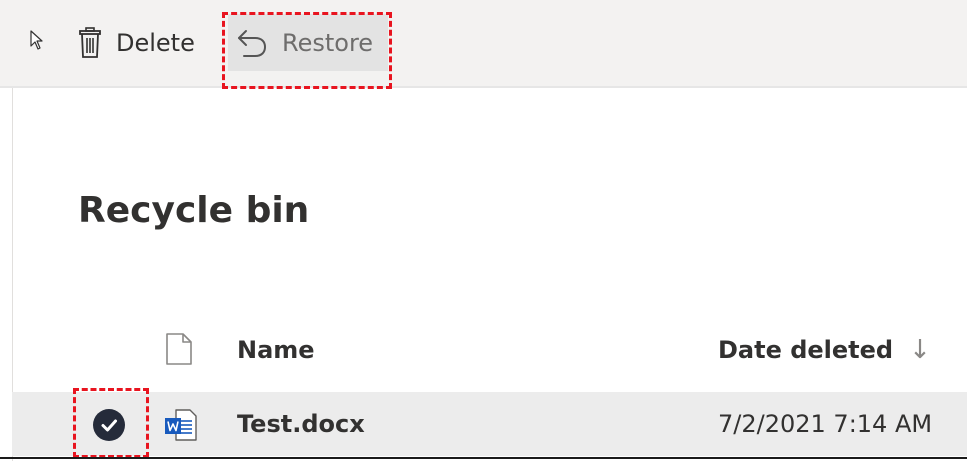 The width and height of the screenshot is (967, 461). Describe the element at coordinates (806, 350) in the screenshot. I see `column-header-date-label: Date deleted` at that location.